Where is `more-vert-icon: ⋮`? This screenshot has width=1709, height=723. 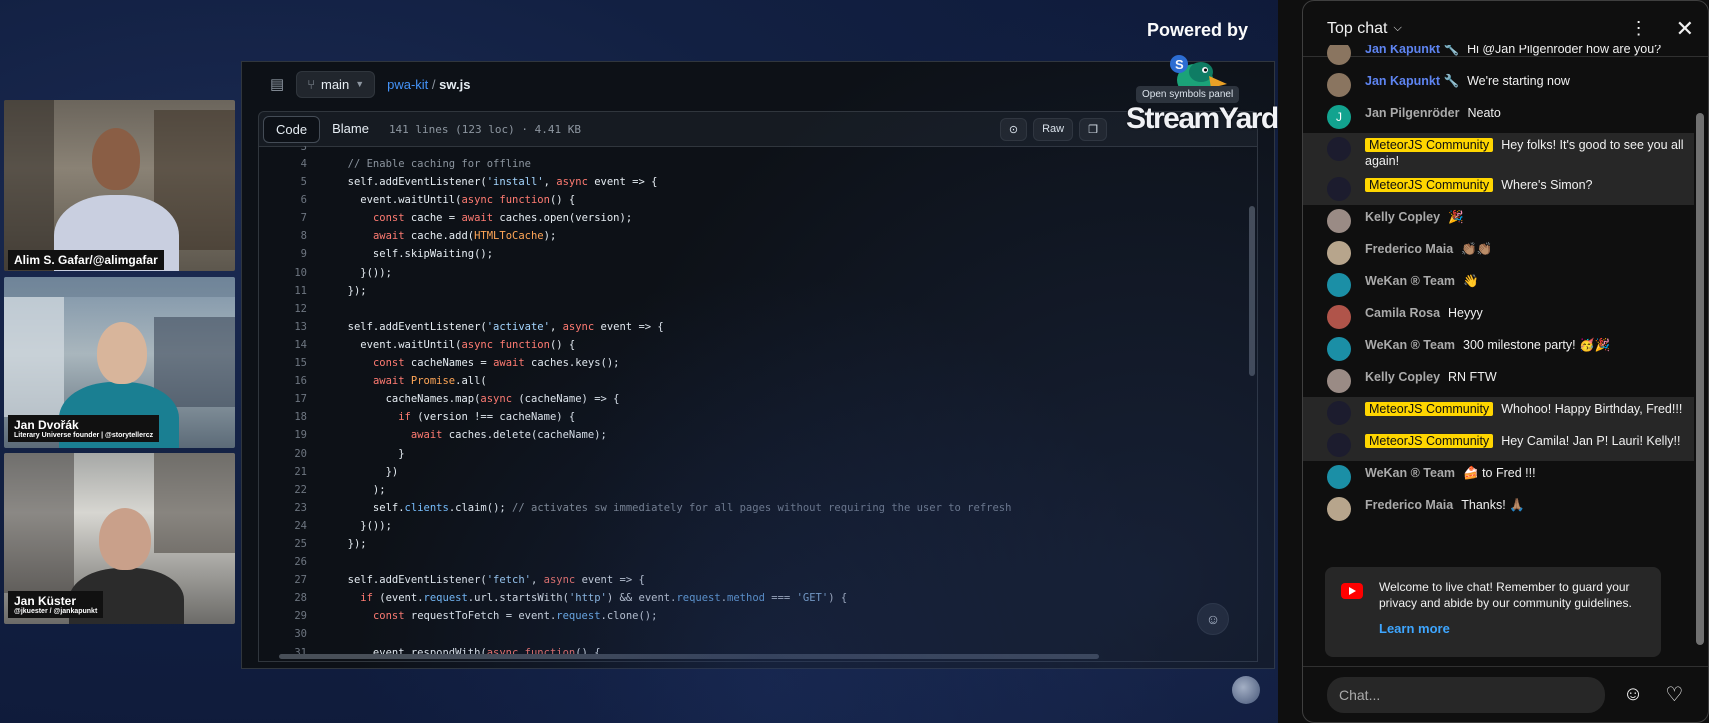 more-vert-icon: ⋮ is located at coordinates (1639, 28).